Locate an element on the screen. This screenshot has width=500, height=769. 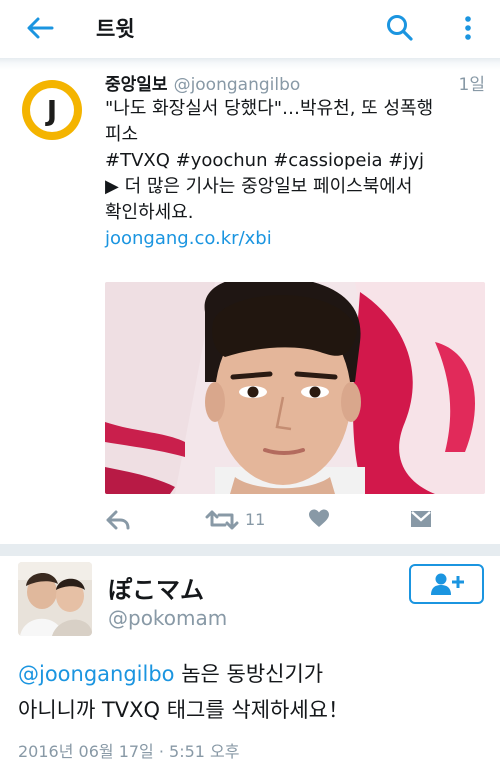
tweet-text-line: 아니니까 TVXQ 태그를 삭제하세요！ is located at coordinates (183, 710).